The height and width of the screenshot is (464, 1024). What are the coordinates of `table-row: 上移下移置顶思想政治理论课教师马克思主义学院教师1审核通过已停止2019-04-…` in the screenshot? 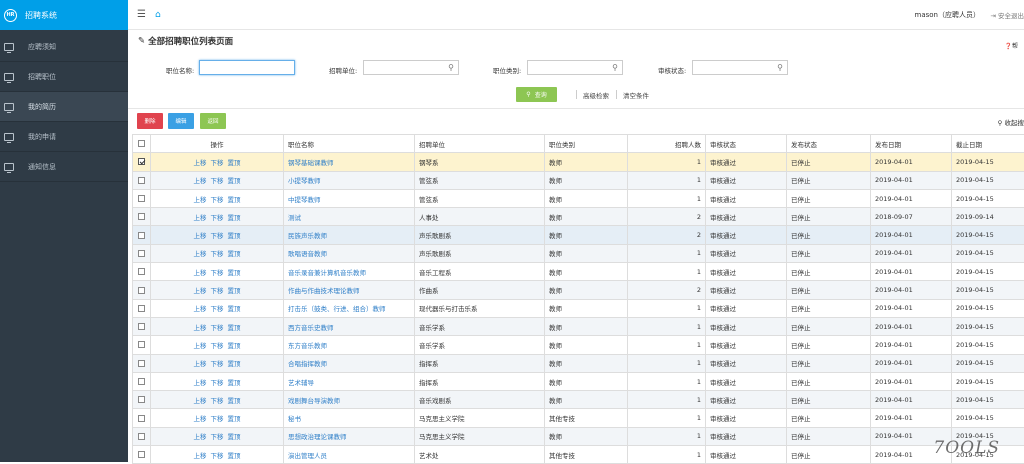 It's located at (578, 436).